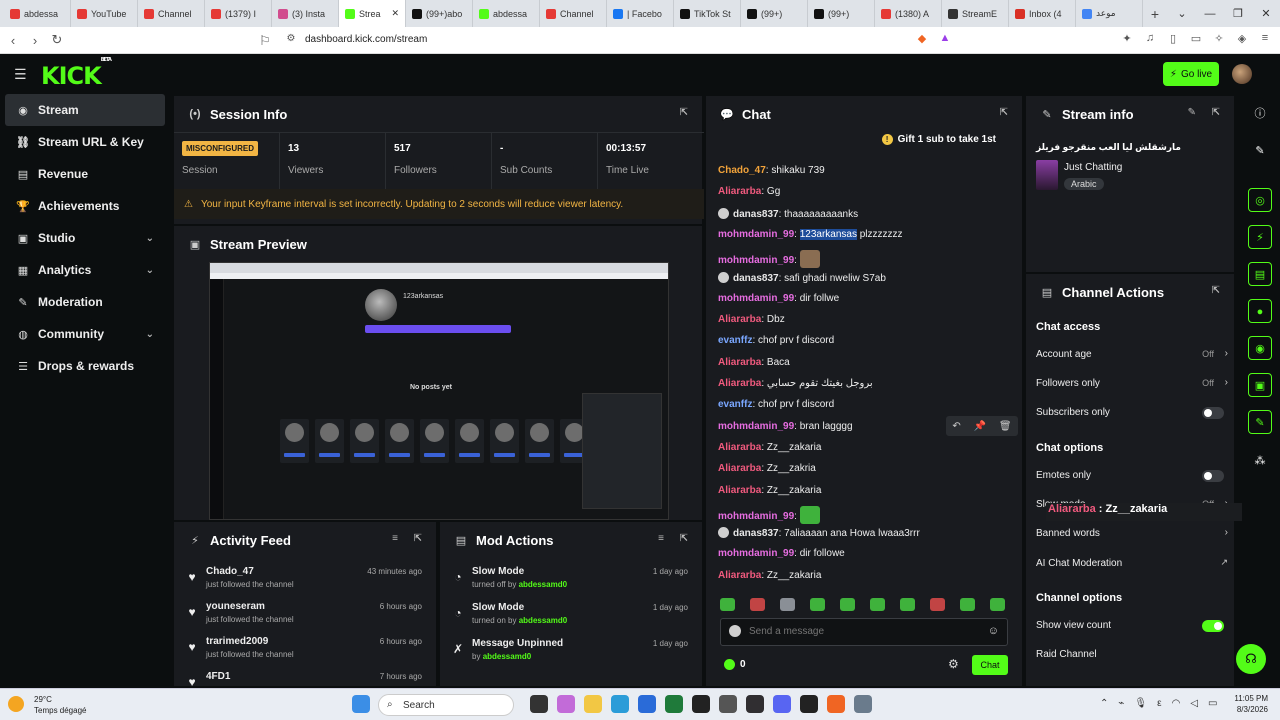 This screenshot has height=720, width=1280. Describe the element at coordinates (85, 142) in the screenshot. I see `sidebar-item-stream-url-key: ⛓ Stream URL & Key` at that location.